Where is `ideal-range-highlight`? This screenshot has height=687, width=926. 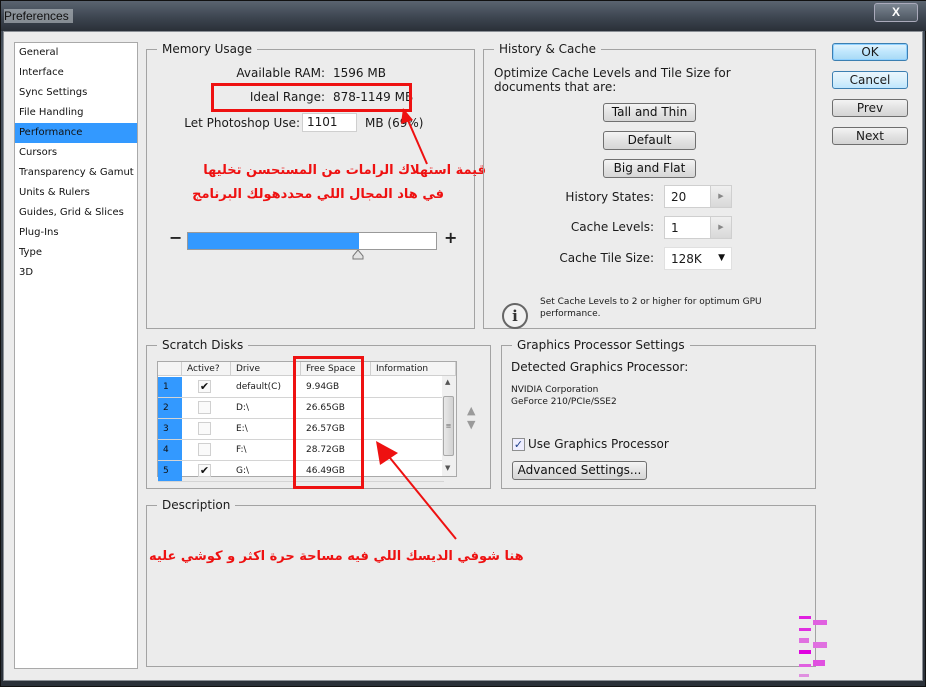
ideal-range-highlight is located at coordinates (311, 97).